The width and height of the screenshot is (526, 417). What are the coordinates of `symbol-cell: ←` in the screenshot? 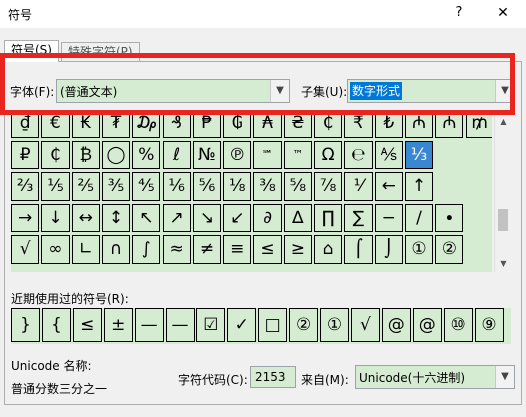 It's located at (388, 186).